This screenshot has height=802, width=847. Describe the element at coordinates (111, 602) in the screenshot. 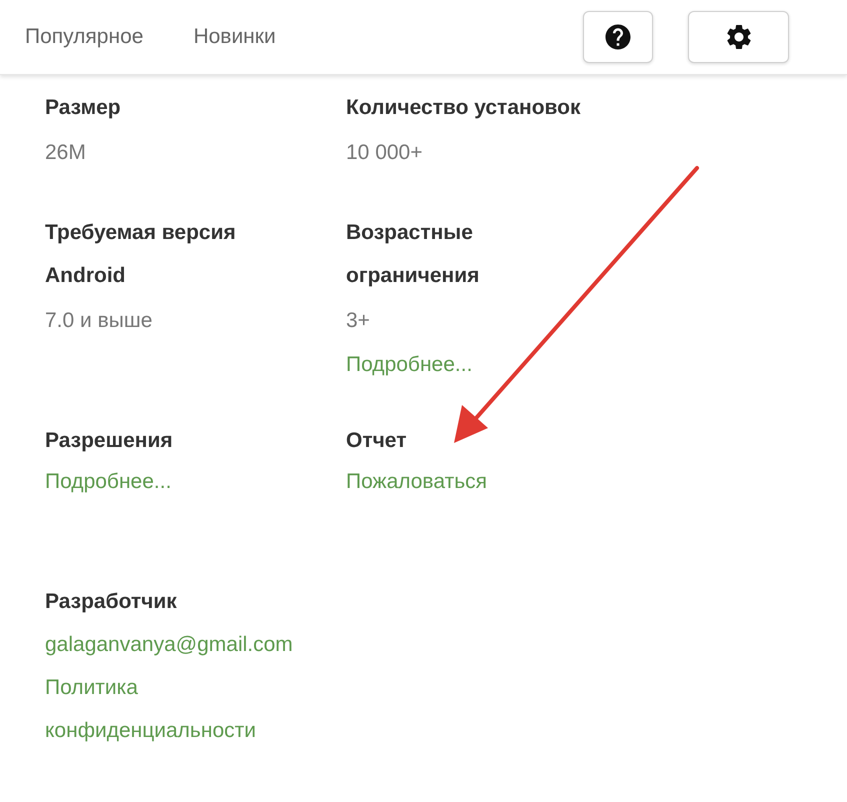

I see `developer-label: Разработчик` at that location.